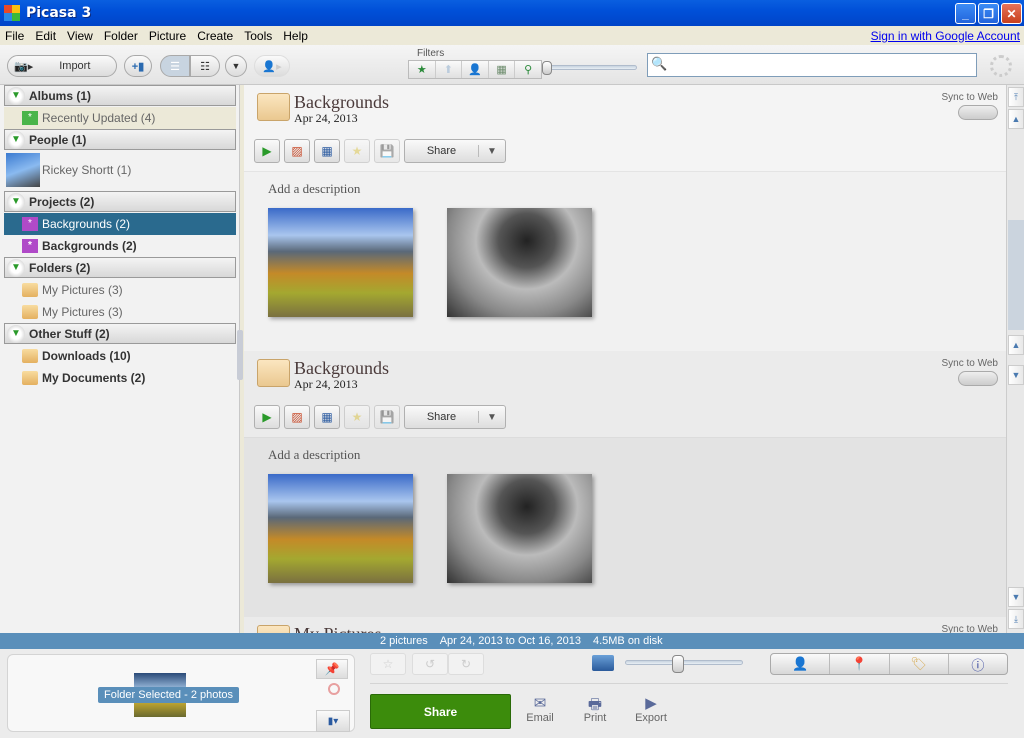 The width and height of the screenshot is (1024, 738). I want to click on thumbnail-size-slider-thumb, so click(678, 664).